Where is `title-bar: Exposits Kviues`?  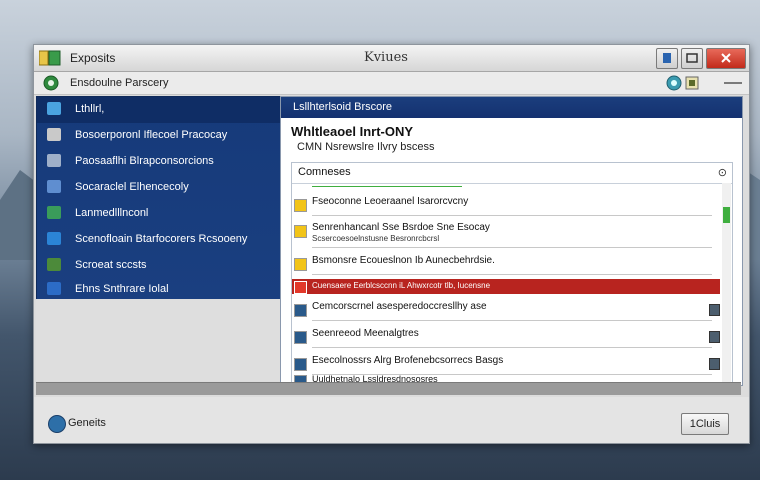
title-bar: Exposits Kviues is located at coordinates (391, 58).